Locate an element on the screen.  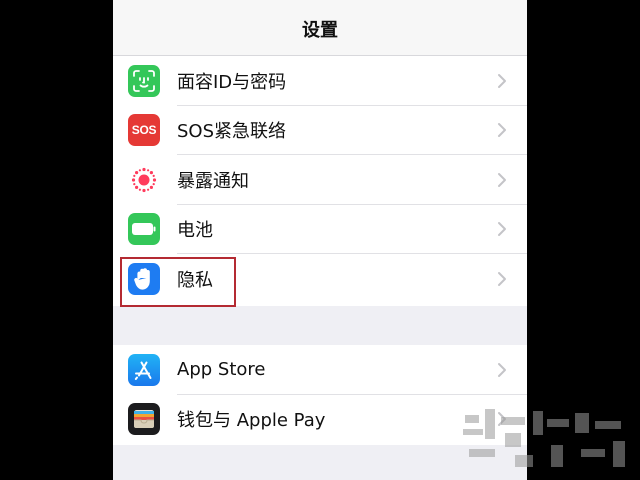
settings-item-battery: 电池 is located at coordinates (320, 230).